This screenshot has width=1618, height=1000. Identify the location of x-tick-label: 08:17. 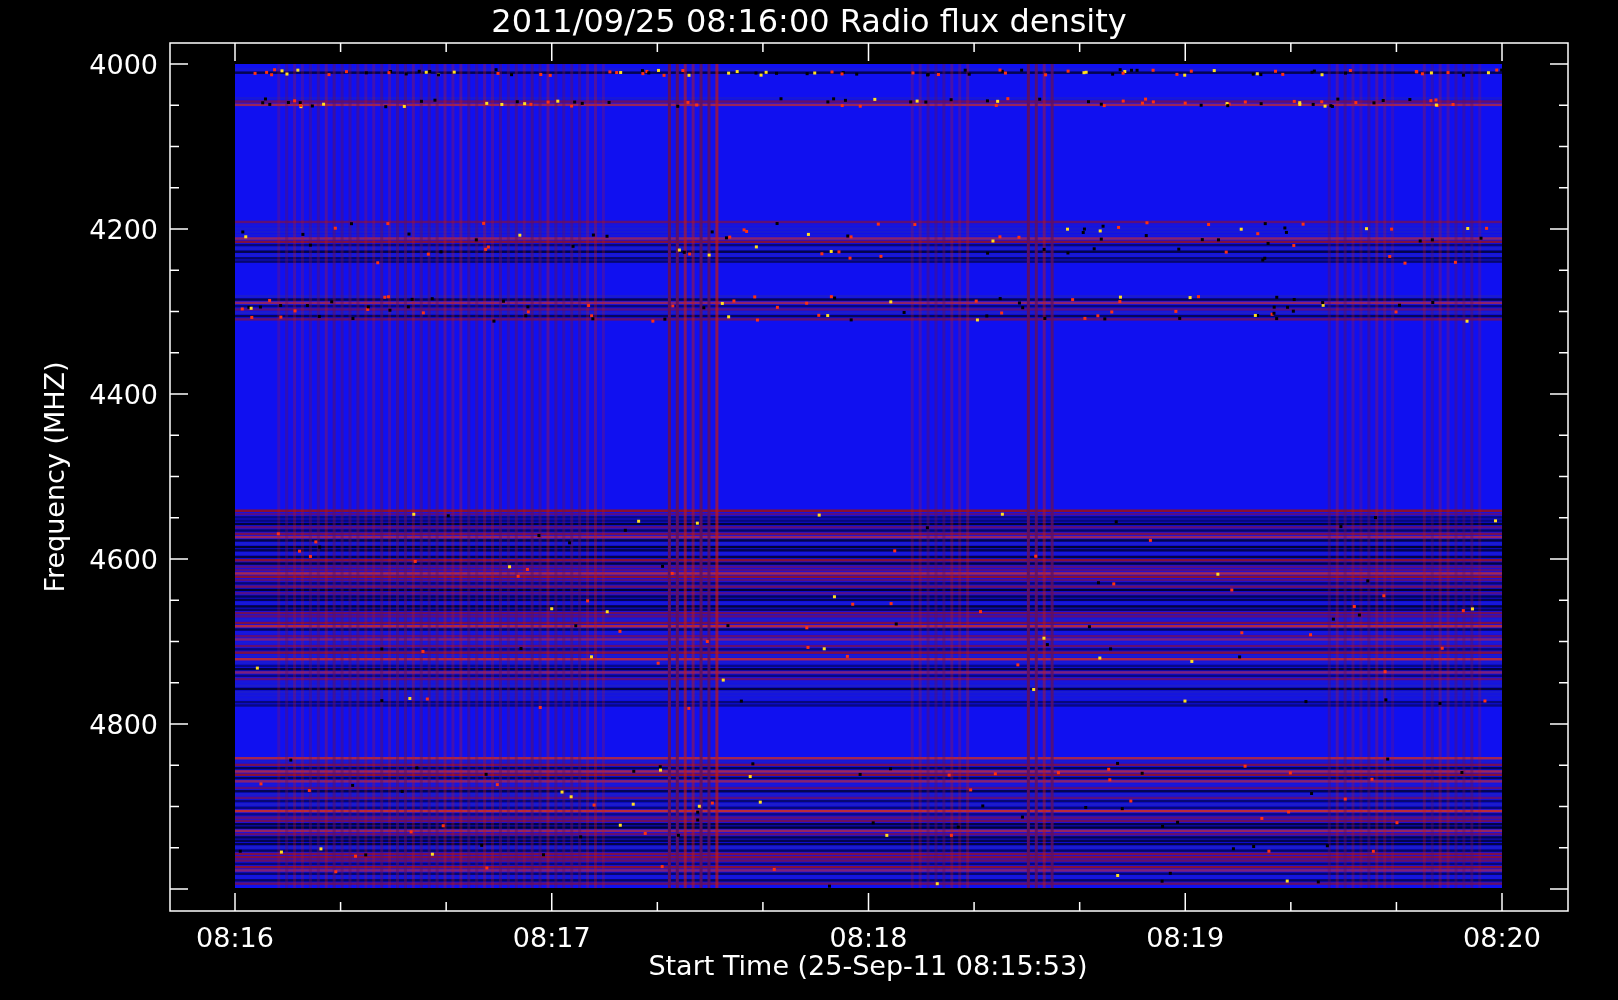
(551, 937).